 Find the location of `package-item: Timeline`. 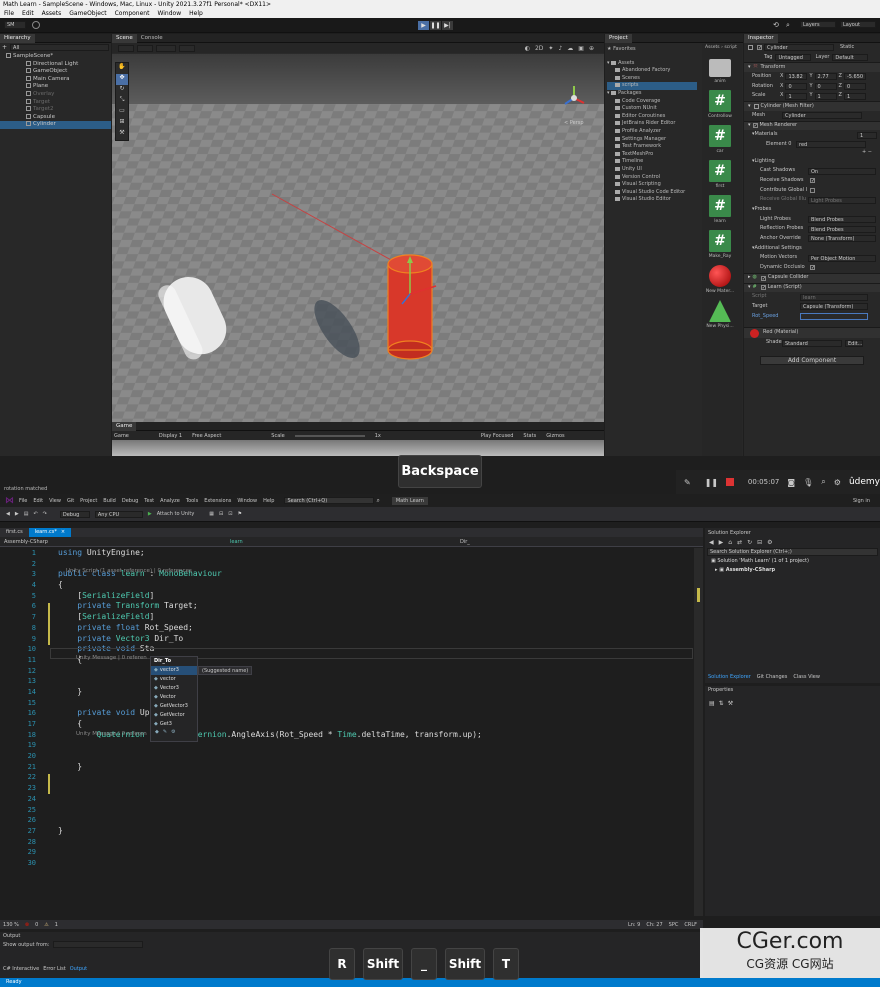

package-item: Timeline is located at coordinates (652, 162).